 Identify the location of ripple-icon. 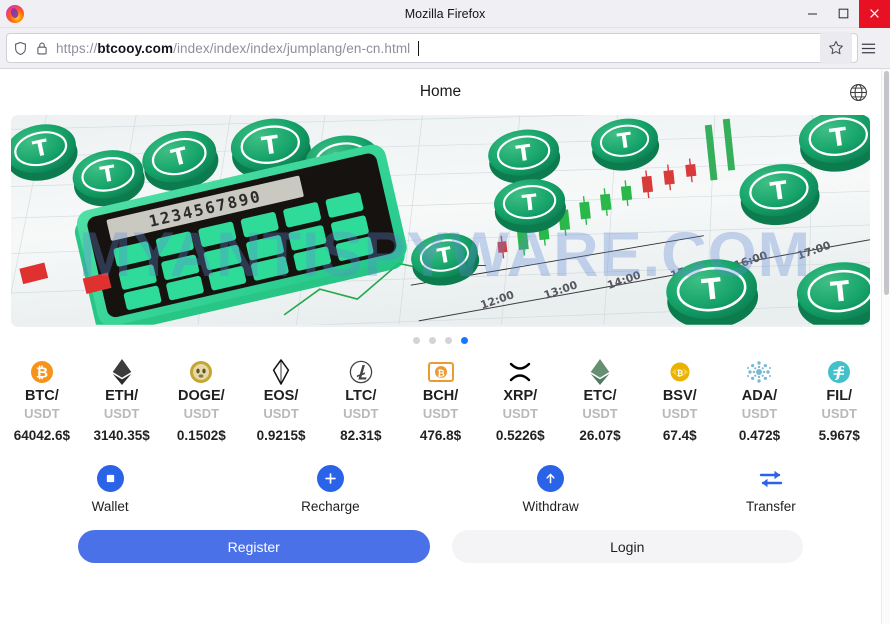
(520, 372).